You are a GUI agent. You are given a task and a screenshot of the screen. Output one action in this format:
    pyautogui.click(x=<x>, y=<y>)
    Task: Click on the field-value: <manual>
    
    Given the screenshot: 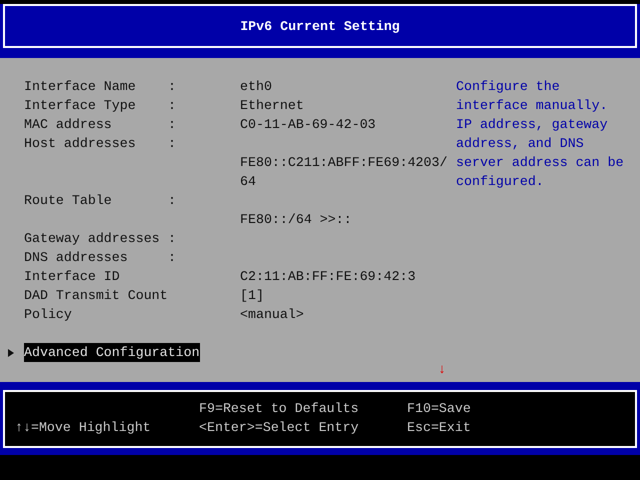 What is the action you would take?
    pyautogui.click(x=272, y=315)
    